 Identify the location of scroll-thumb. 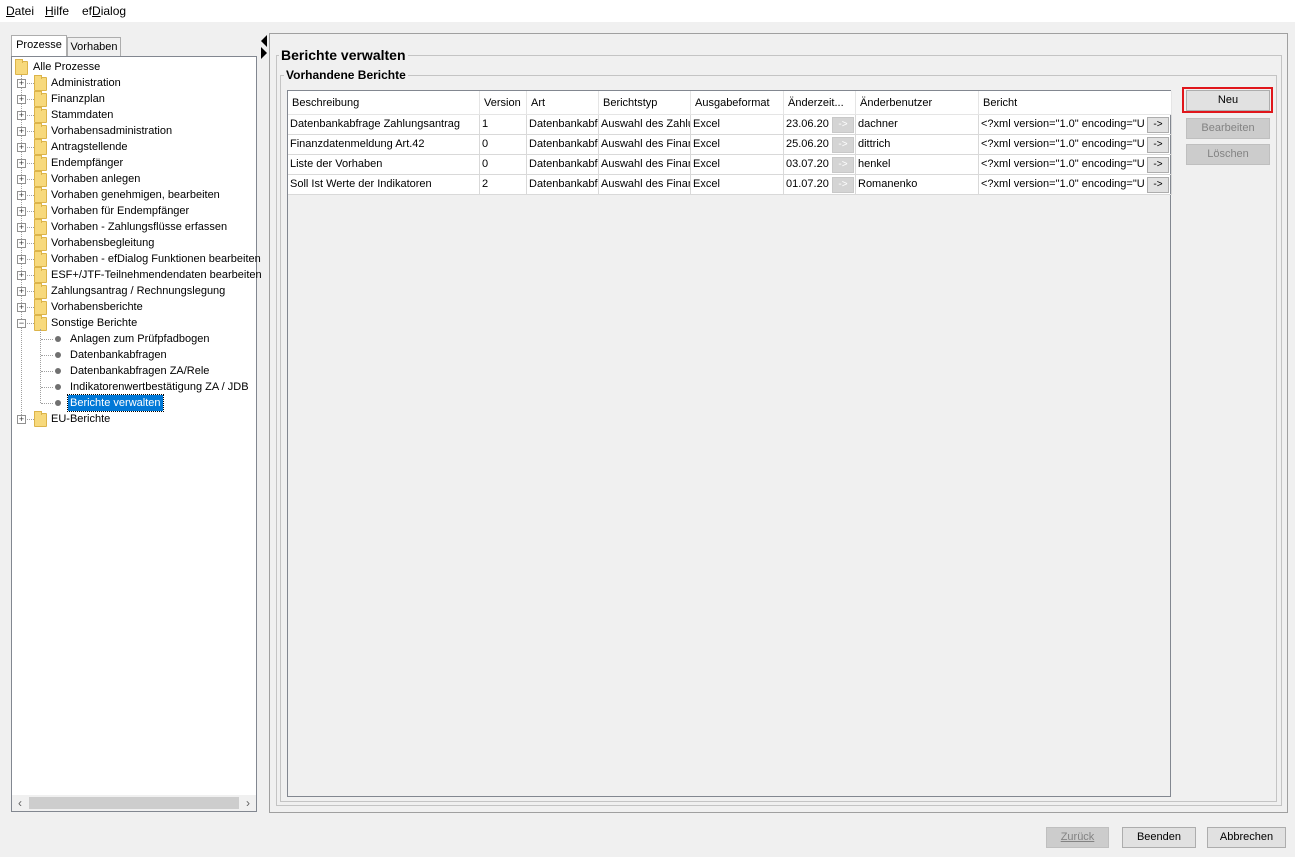
(134, 803).